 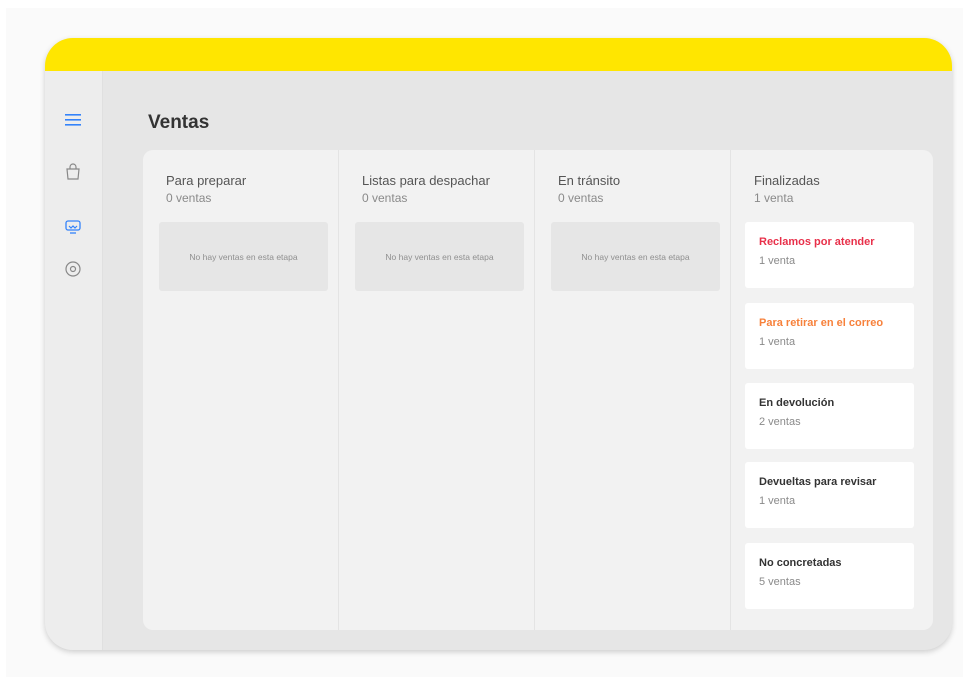 What do you see at coordinates (774, 198) in the screenshot?
I see `column-count: 1 venta` at bounding box center [774, 198].